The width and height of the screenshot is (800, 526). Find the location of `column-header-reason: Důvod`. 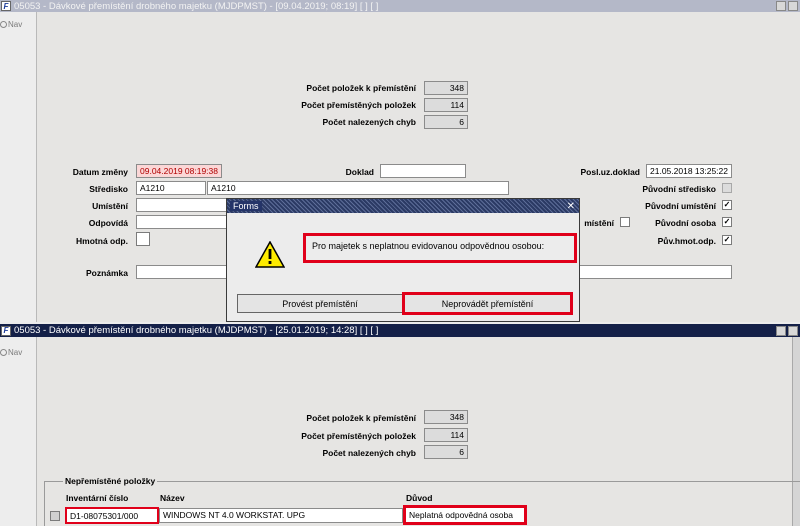

column-header-reason: Důvod is located at coordinates (419, 498).